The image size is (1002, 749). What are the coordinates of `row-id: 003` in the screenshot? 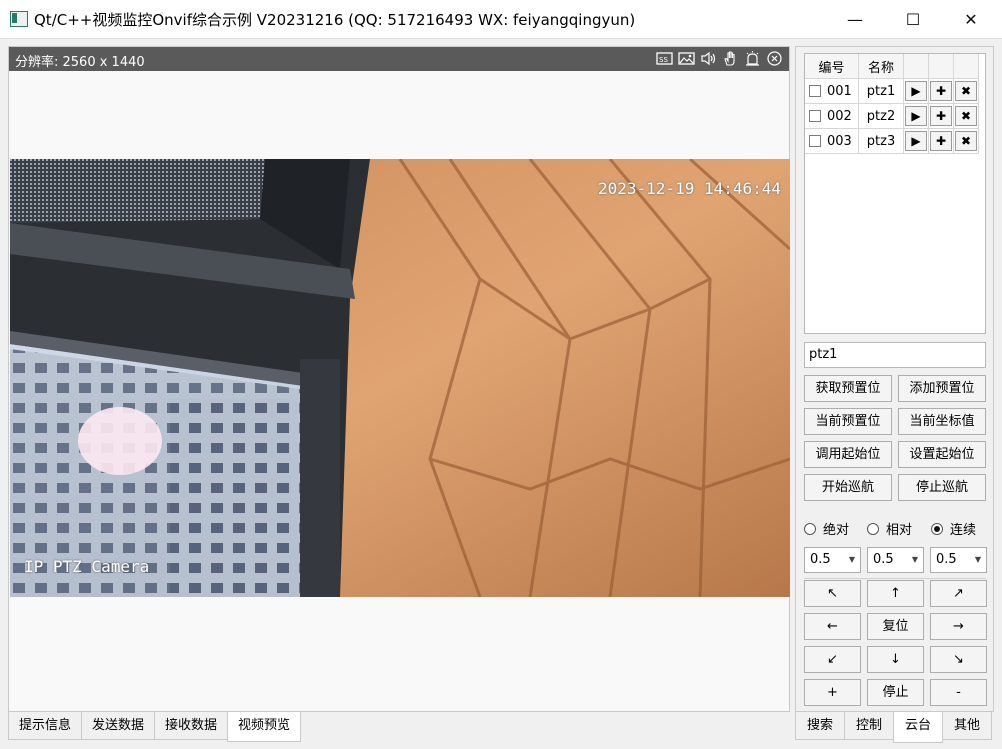 It's located at (839, 141).